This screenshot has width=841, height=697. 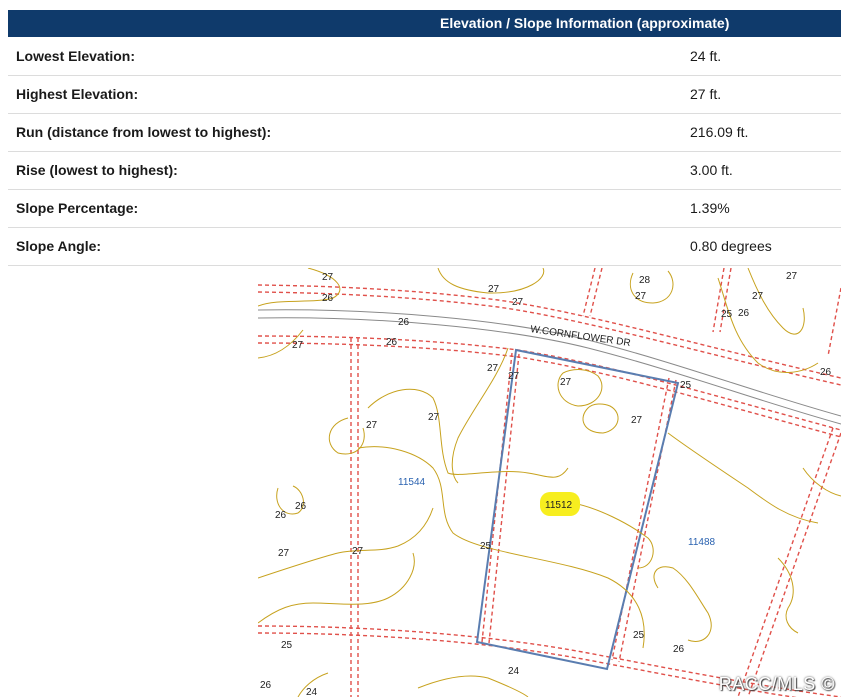 I want to click on row-label: Run (distance from lowest to highest):, so click(x=144, y=132).